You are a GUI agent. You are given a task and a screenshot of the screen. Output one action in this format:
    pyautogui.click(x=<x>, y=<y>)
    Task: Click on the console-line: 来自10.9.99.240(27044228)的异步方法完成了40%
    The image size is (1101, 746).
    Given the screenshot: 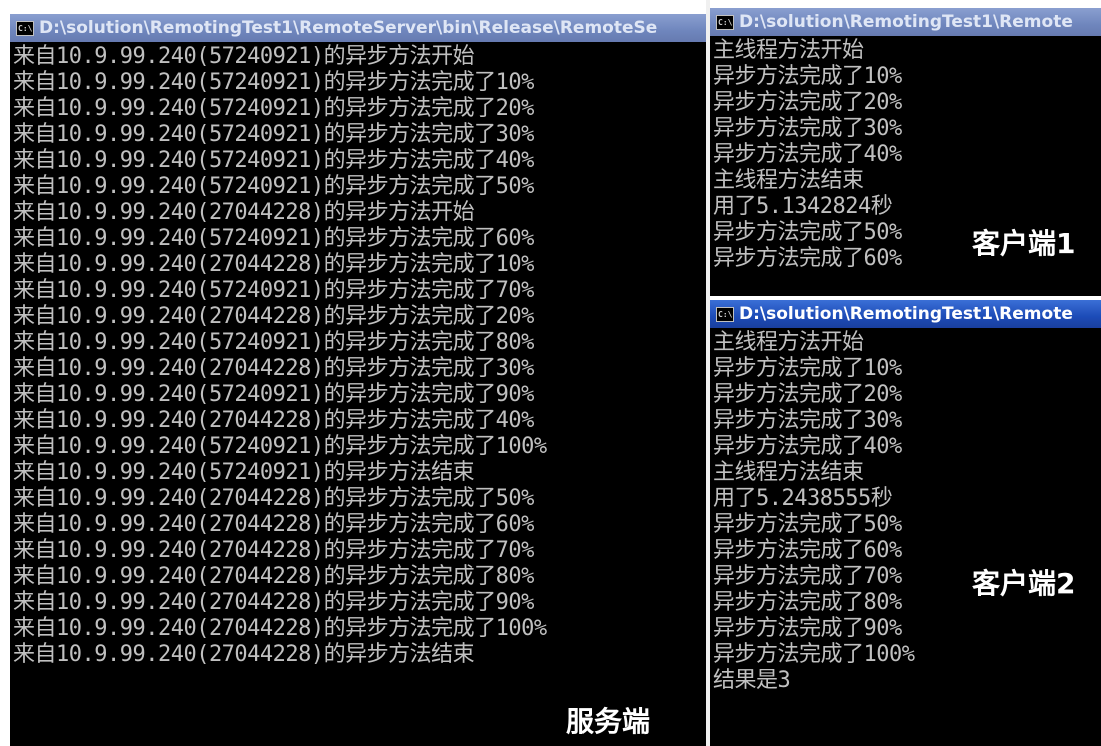 What is the action you would take?
    pyautogui.click(x=273, y=420)
    